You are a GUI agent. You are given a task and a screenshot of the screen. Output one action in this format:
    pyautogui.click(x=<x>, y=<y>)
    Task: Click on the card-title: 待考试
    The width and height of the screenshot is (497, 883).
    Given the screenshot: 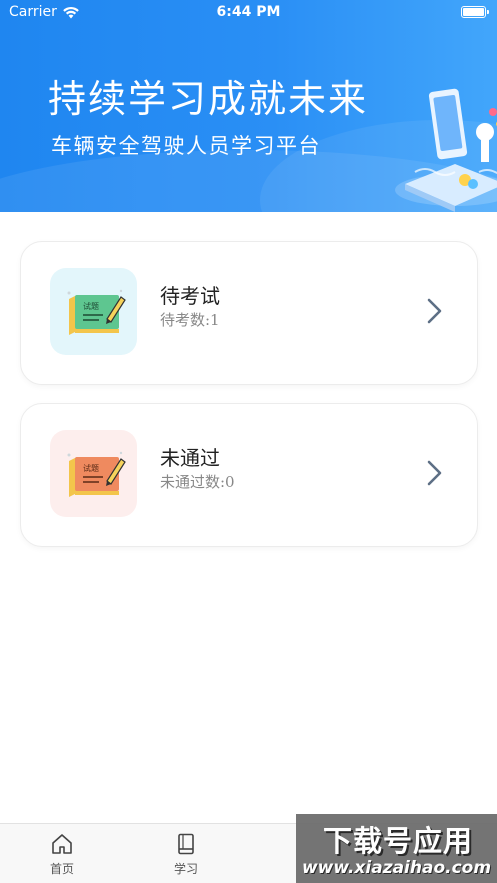 What is the action you would take?
    pyautogui.click(x=190, y=296)
    